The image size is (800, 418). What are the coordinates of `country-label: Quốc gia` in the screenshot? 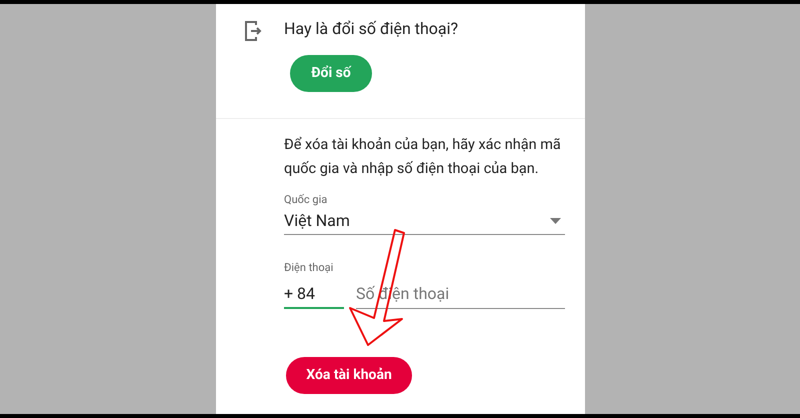 It's located at (306, 200).